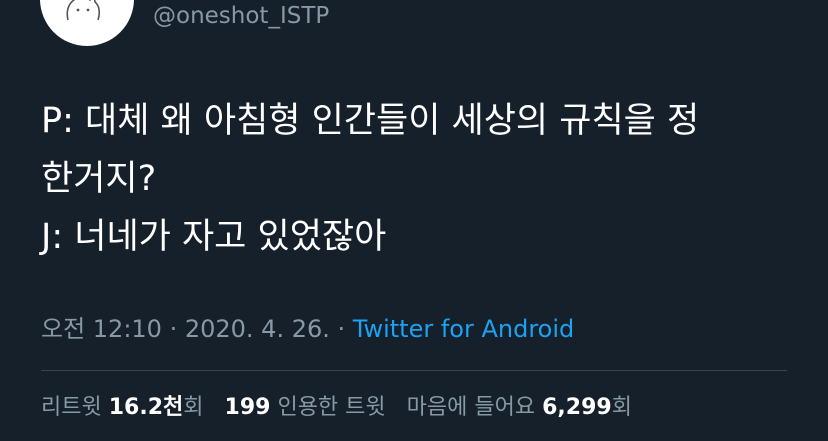 Image resolution: width=828 pixels, height=441 pixels. I want to click on likes-count: 6,299, so click(577, 407).